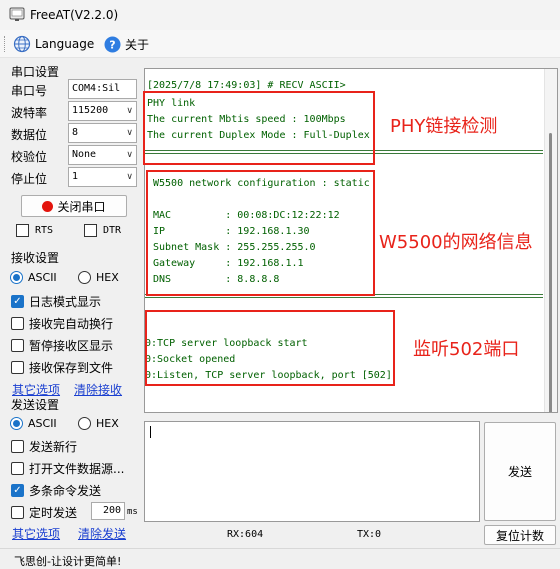 The image size is (560, 569). What do you see at coordinates (5, 44) in the screenshot?
I see `toolbar-grip` at bounding box center [5, 44].